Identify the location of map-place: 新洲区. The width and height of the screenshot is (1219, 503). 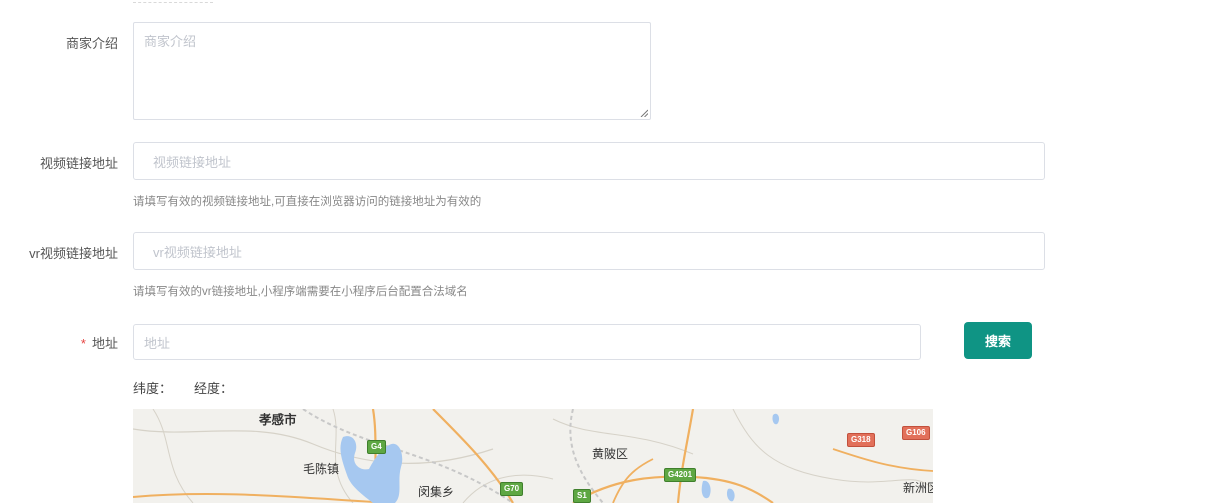
(918, 488).